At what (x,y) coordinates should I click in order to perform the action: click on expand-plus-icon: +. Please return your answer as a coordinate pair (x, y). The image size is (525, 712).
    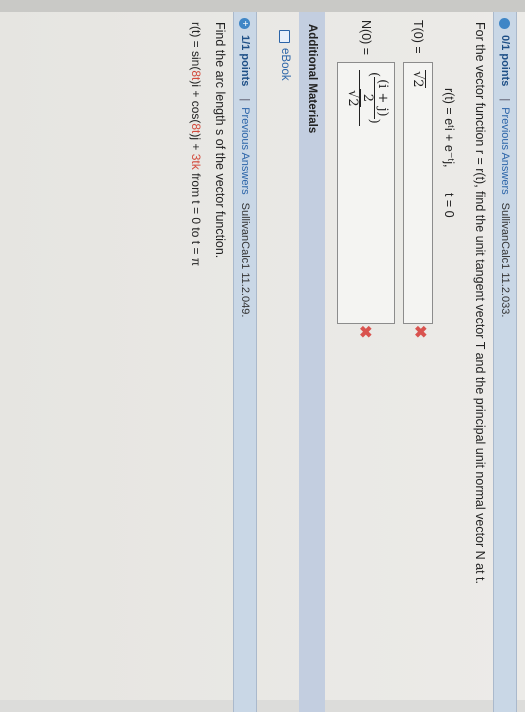
    Looking at the image, I should click on (245, 23).